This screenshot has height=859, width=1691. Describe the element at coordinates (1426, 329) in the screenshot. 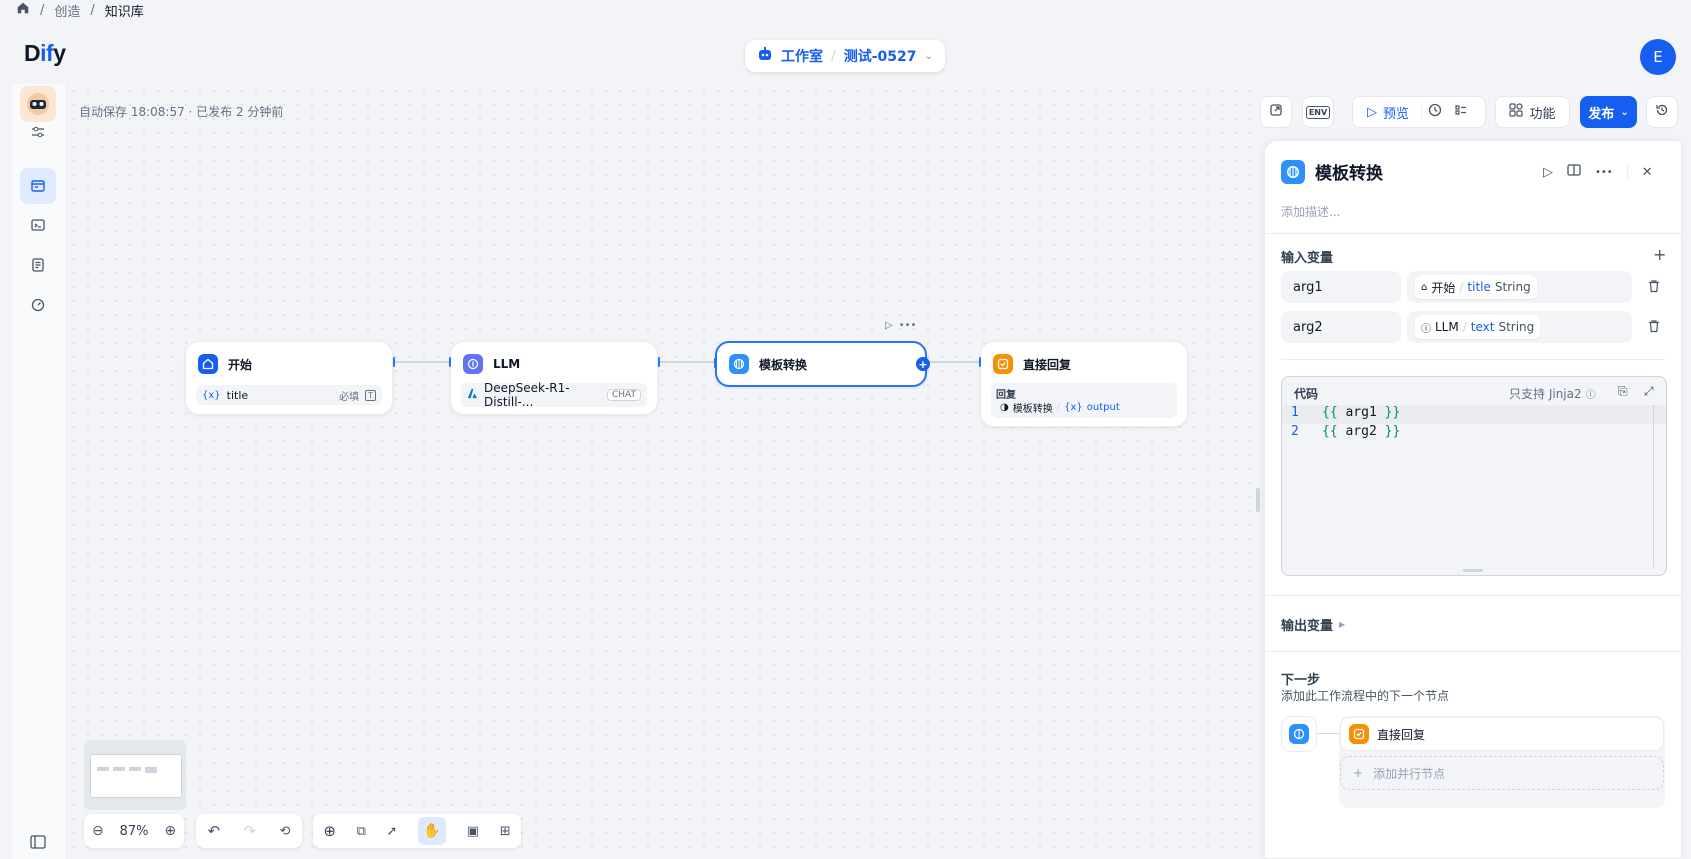

I see `llm-icon: ⓘ` at that location.